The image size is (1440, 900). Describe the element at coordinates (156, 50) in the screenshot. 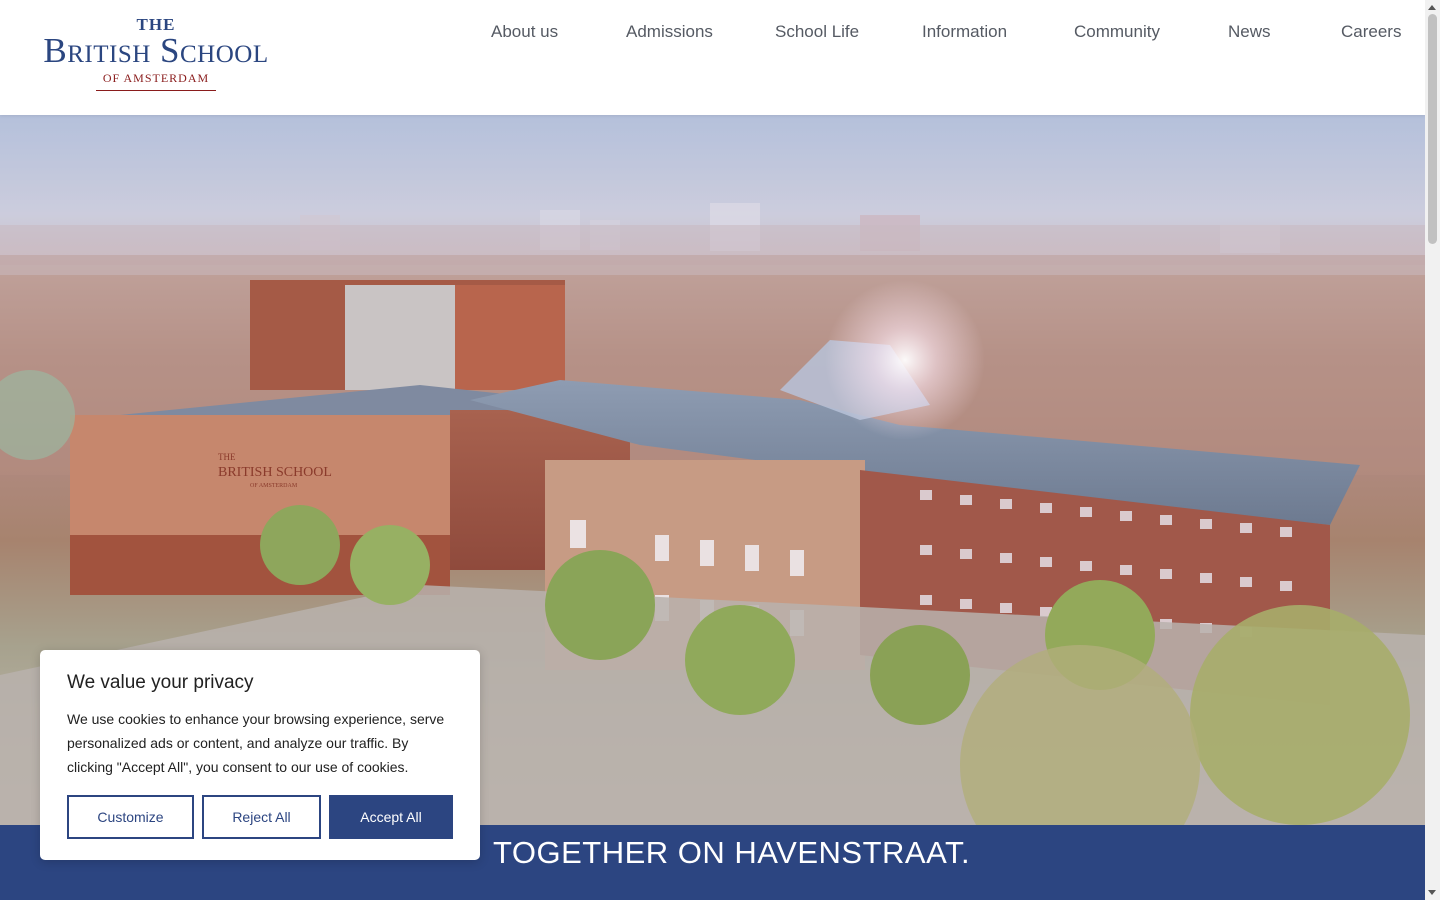

I see `logo-name: British School` at that location.